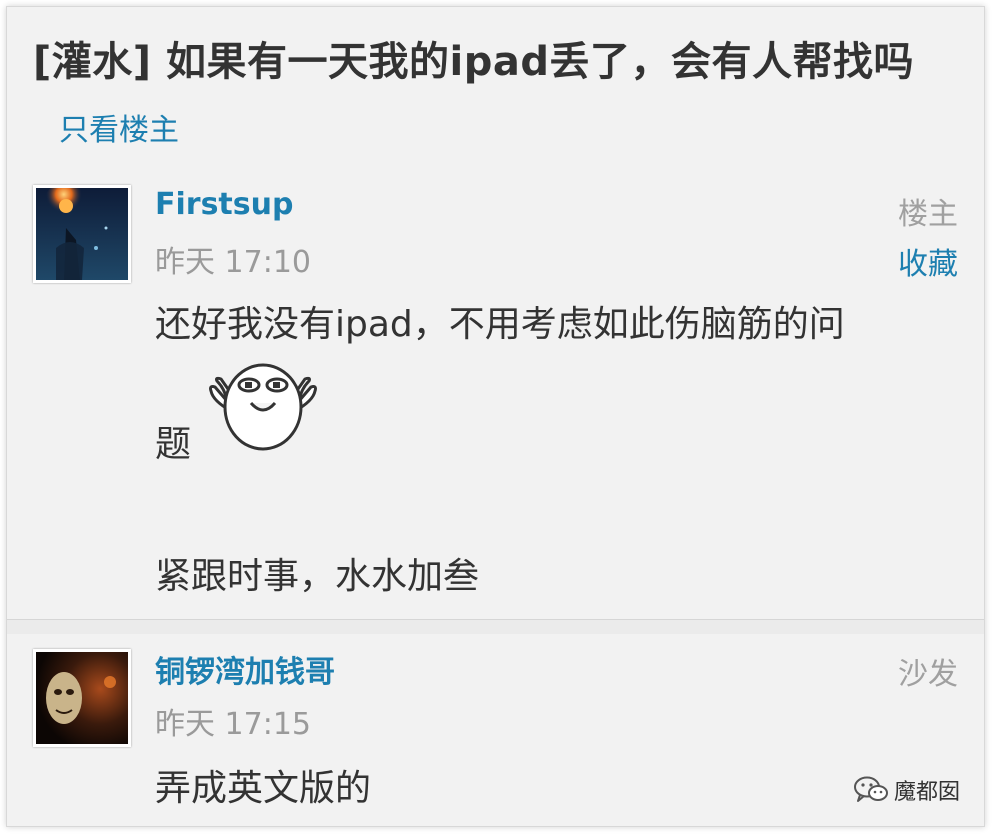 Image resolution: width=993 pixels, height=835 pixels. Describe the element at coordinates (317, 576) in the screenshot. I see `post-content-line: 紧跟时事，水水加叁` at that location.